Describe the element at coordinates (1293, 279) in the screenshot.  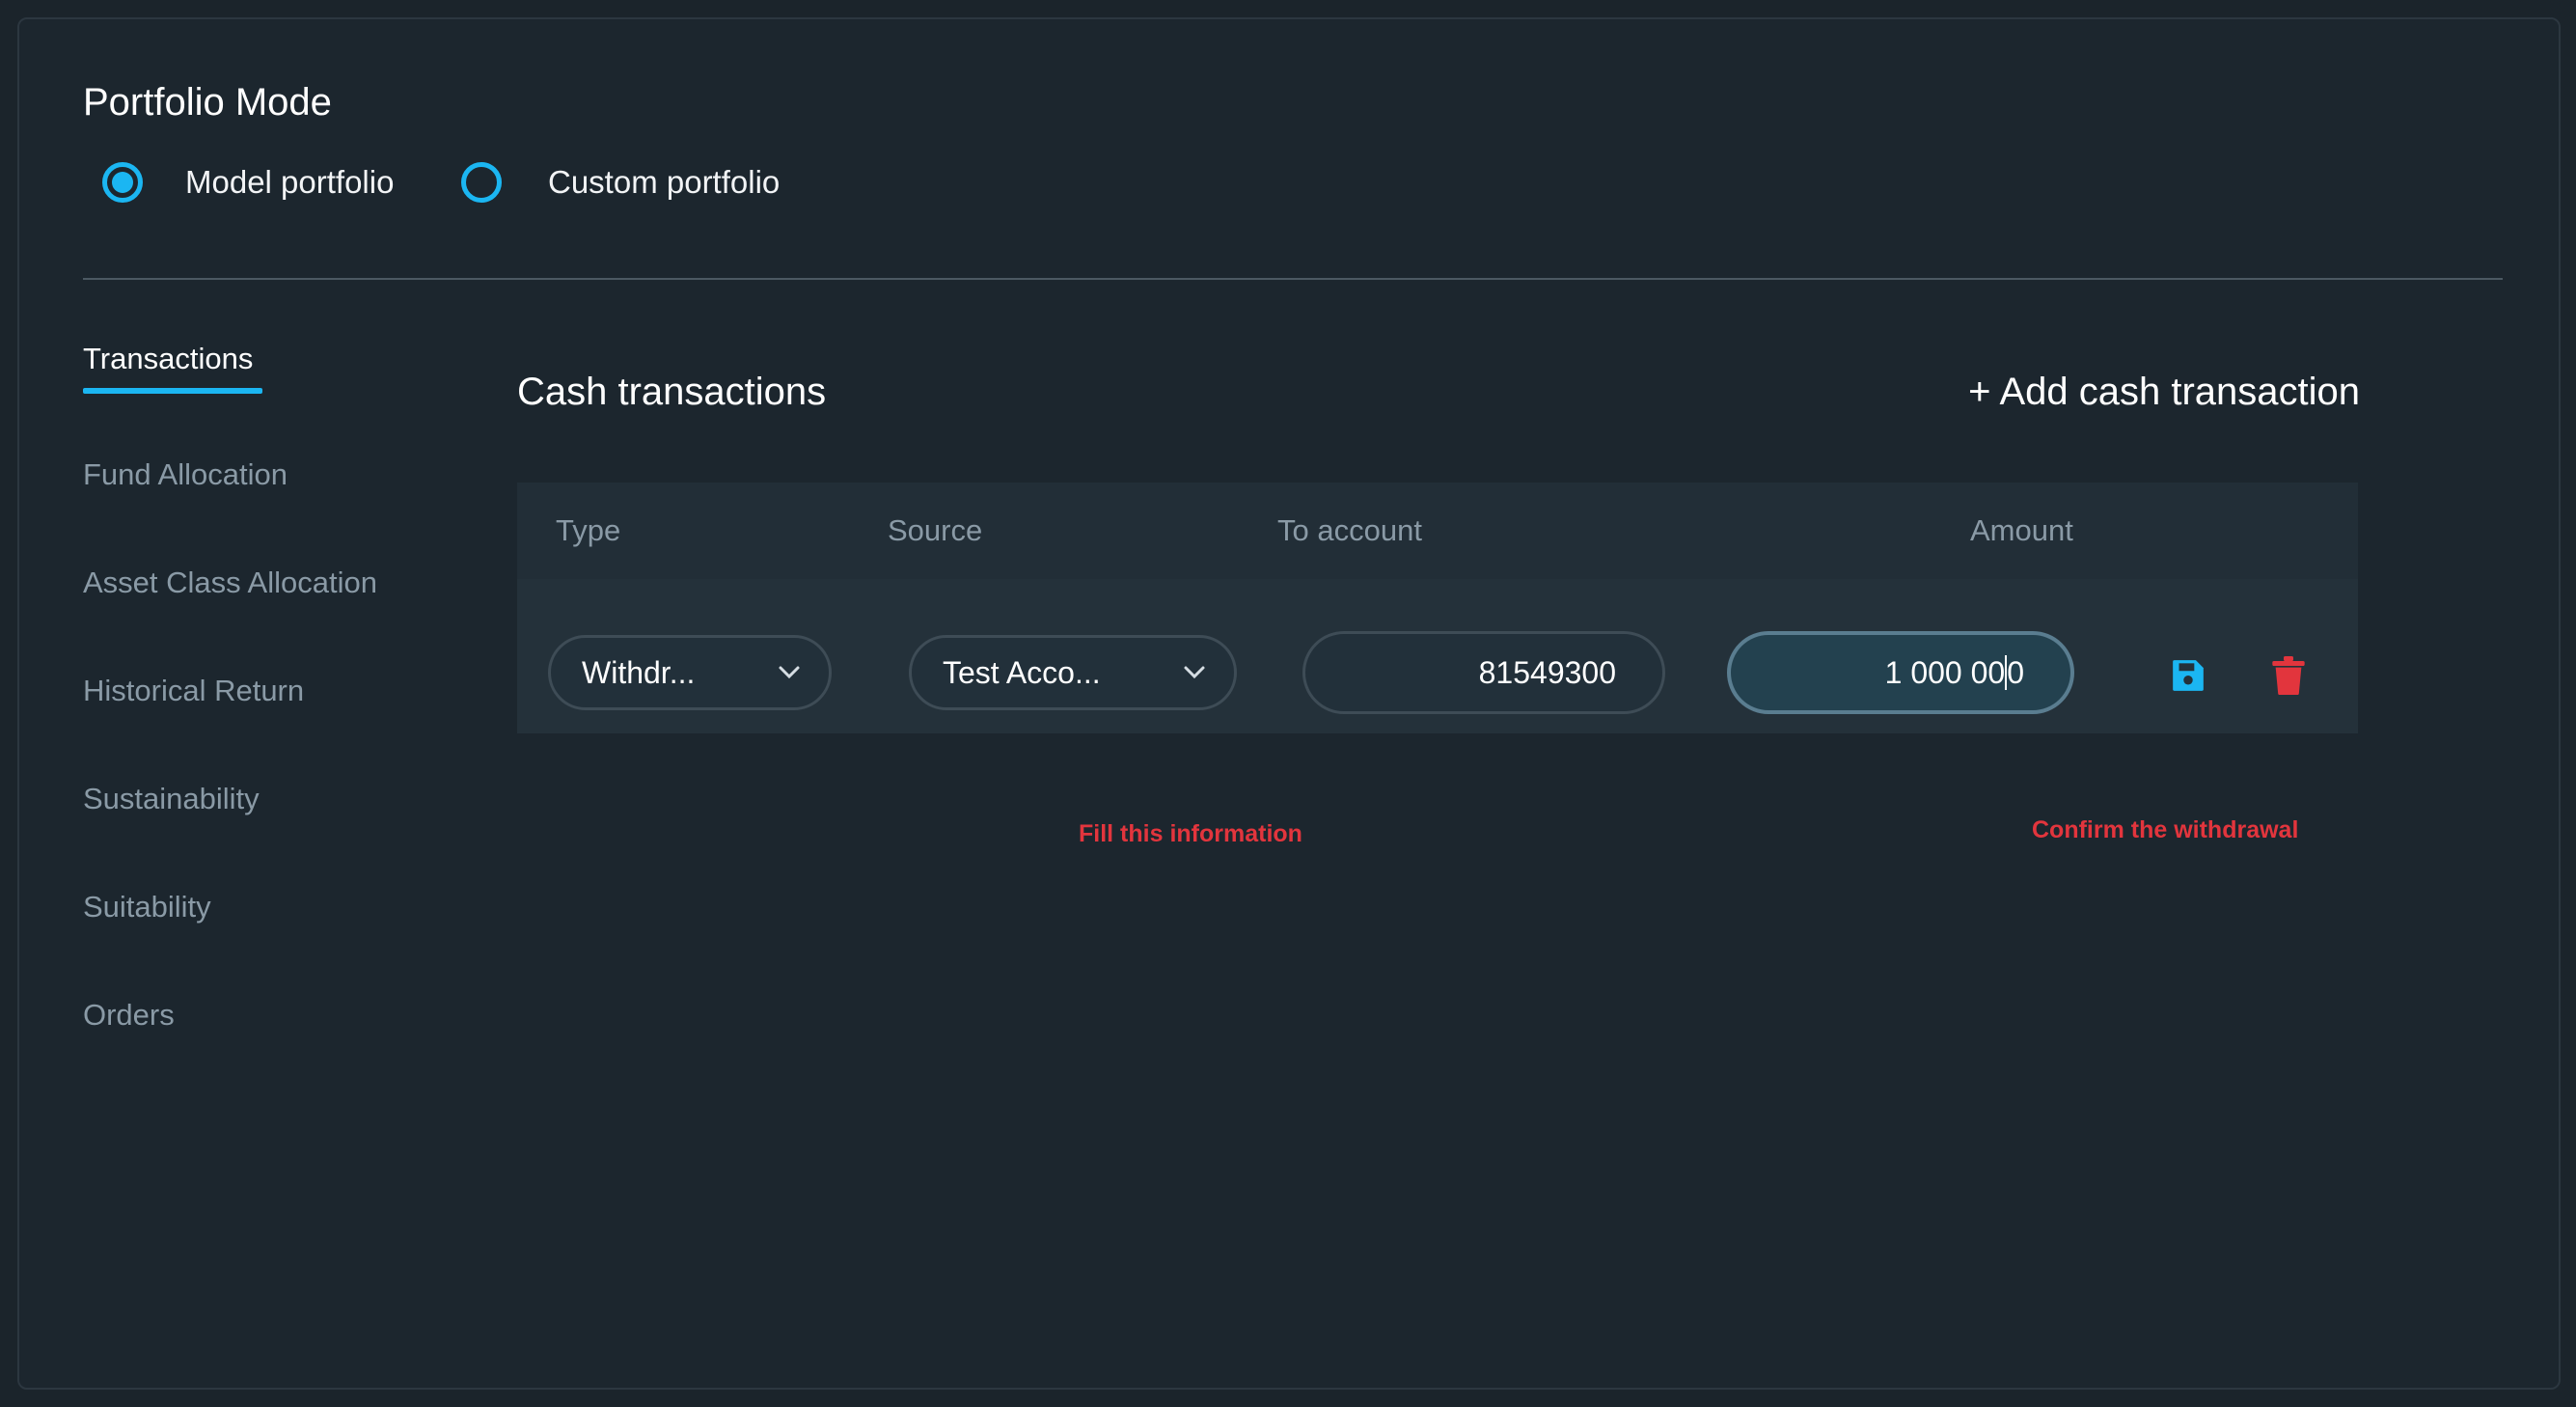
I see `section-divider` at that location.